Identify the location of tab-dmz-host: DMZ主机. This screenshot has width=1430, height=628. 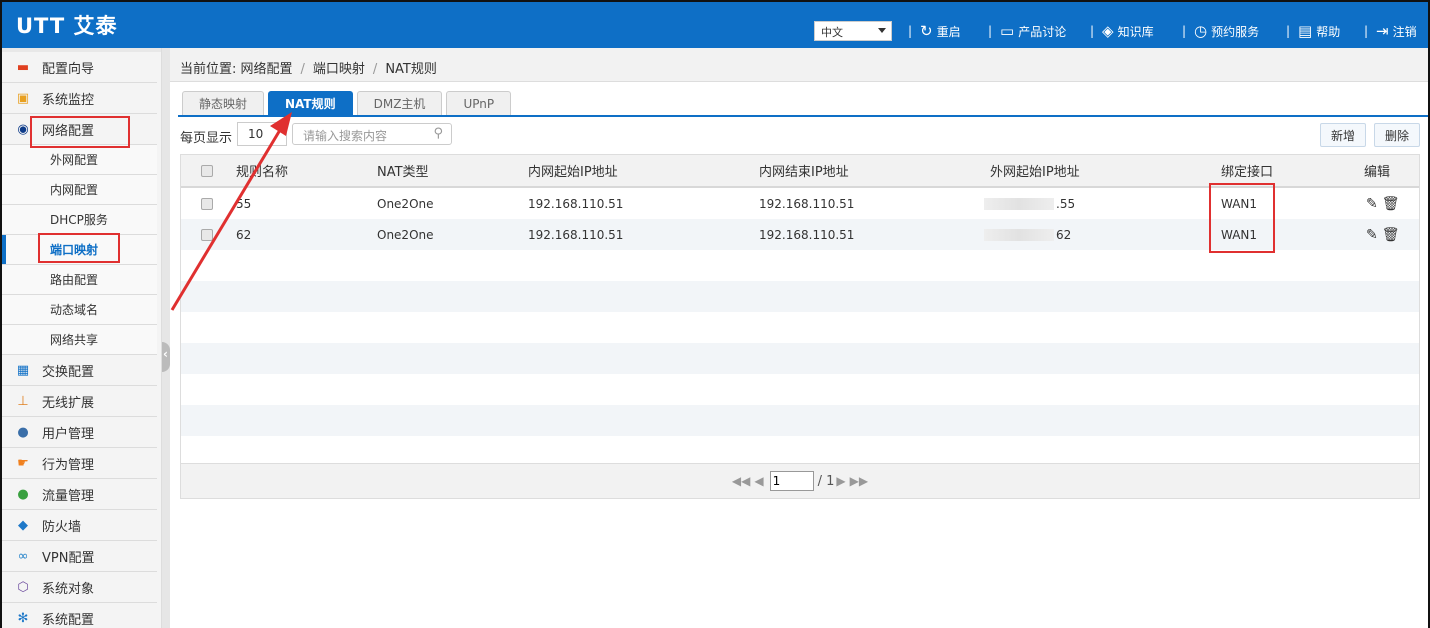
(399, 103).